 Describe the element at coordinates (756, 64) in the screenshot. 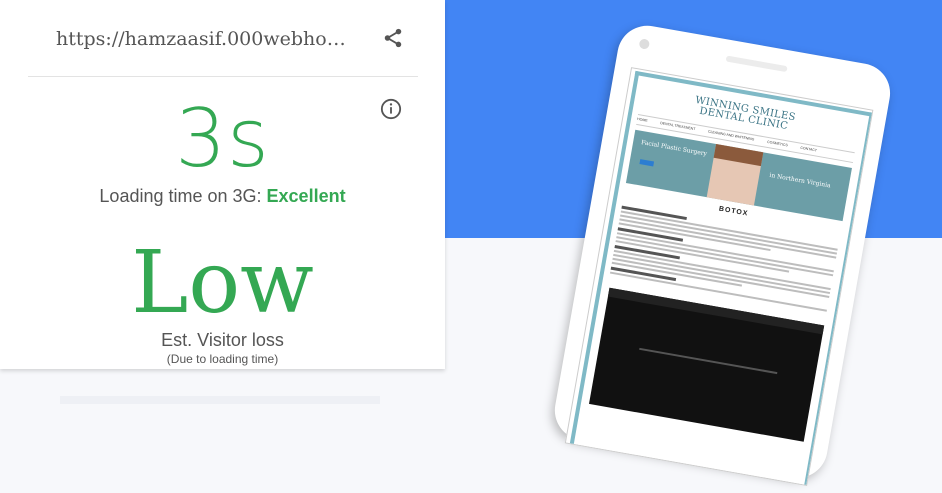

I see `phone-speaker` at that location.